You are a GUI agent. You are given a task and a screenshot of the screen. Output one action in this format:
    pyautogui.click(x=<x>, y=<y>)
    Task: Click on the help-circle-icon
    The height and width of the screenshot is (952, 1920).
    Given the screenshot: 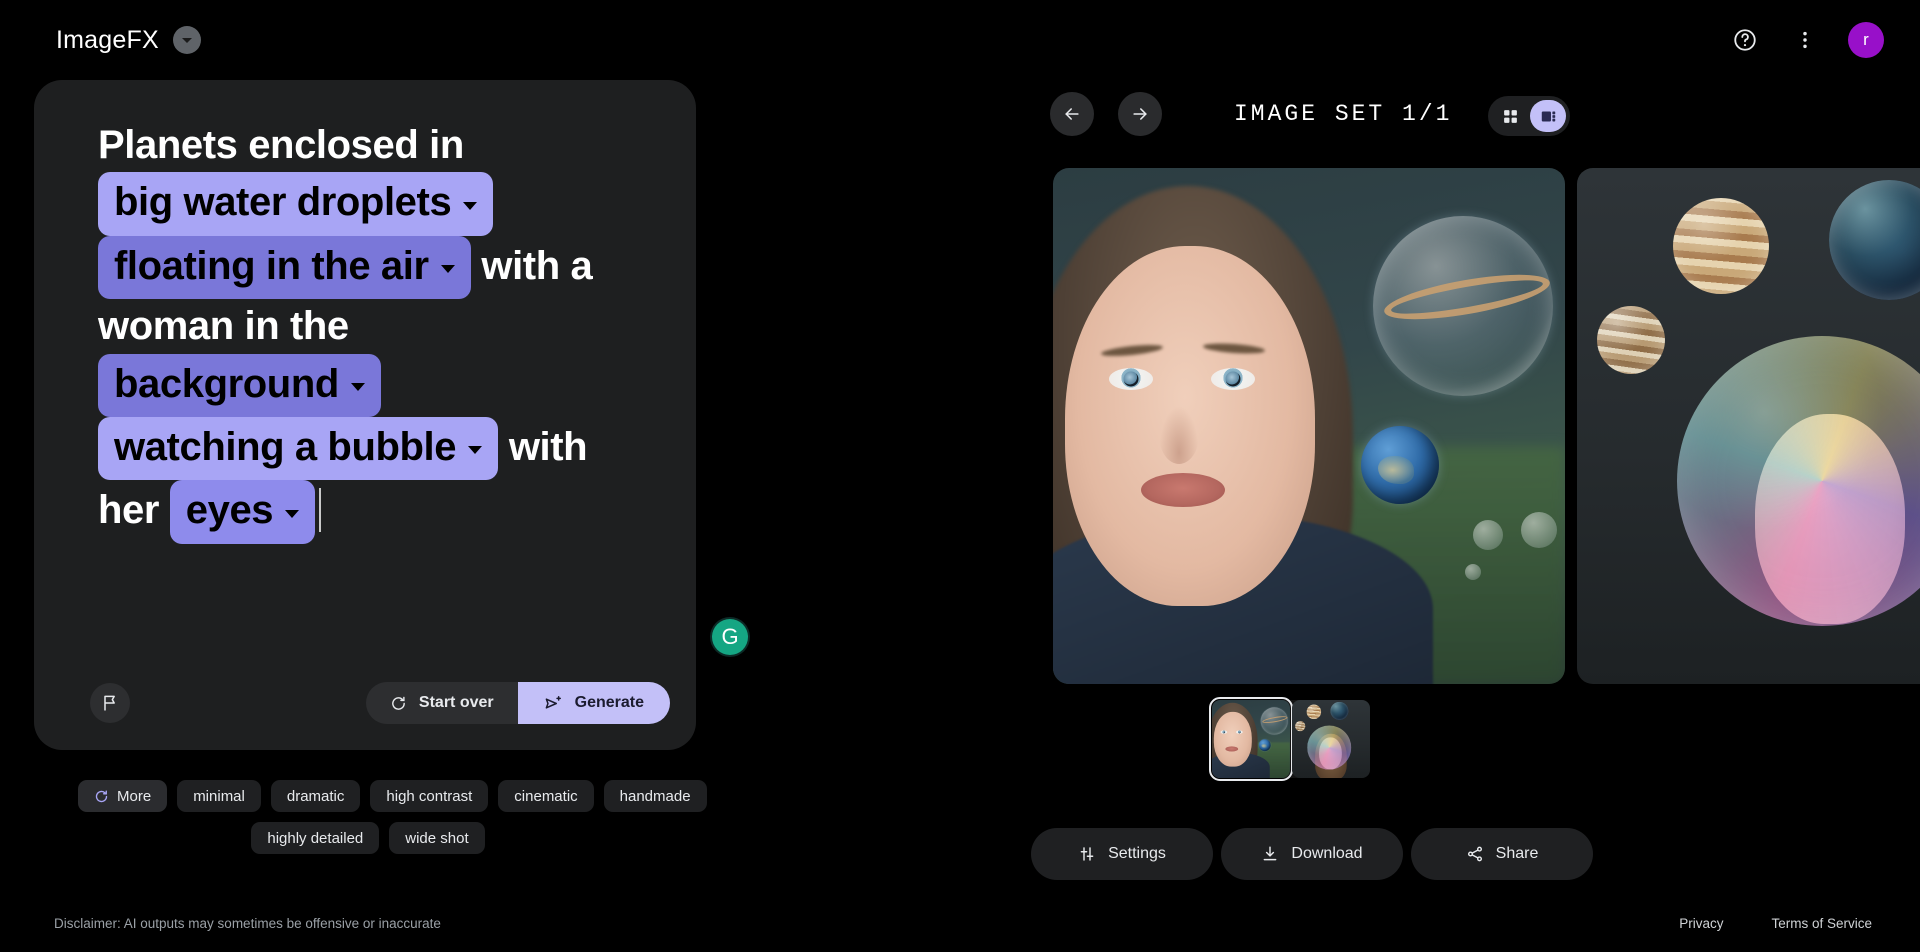 What is the action you would take?
    pyautogui.click(x=1745, y=40)
    